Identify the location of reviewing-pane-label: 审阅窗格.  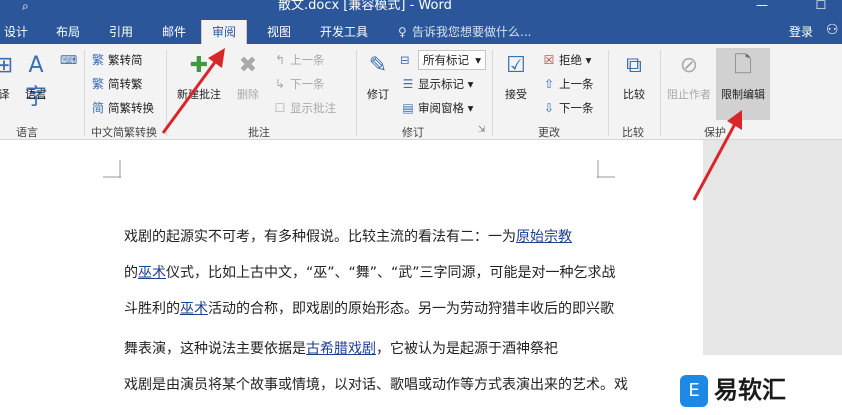
(441, 108).